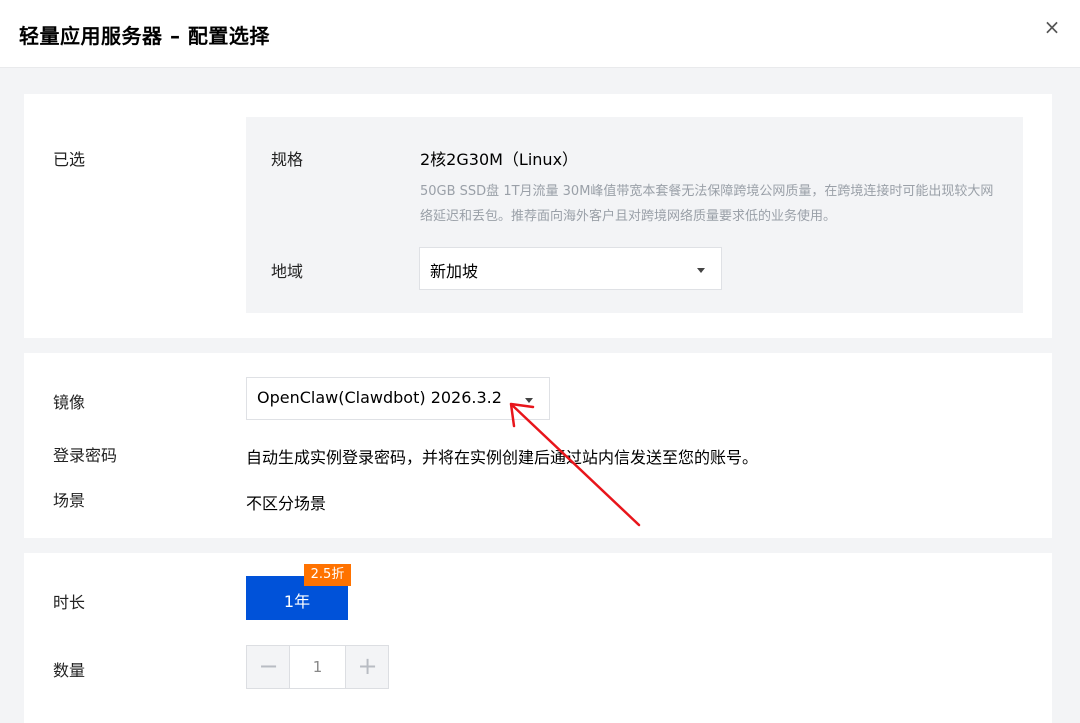 This screenshot has width=1080, height=723. I want to click on spec-value: 2核2G30M（Linux）, so click(499, 159).